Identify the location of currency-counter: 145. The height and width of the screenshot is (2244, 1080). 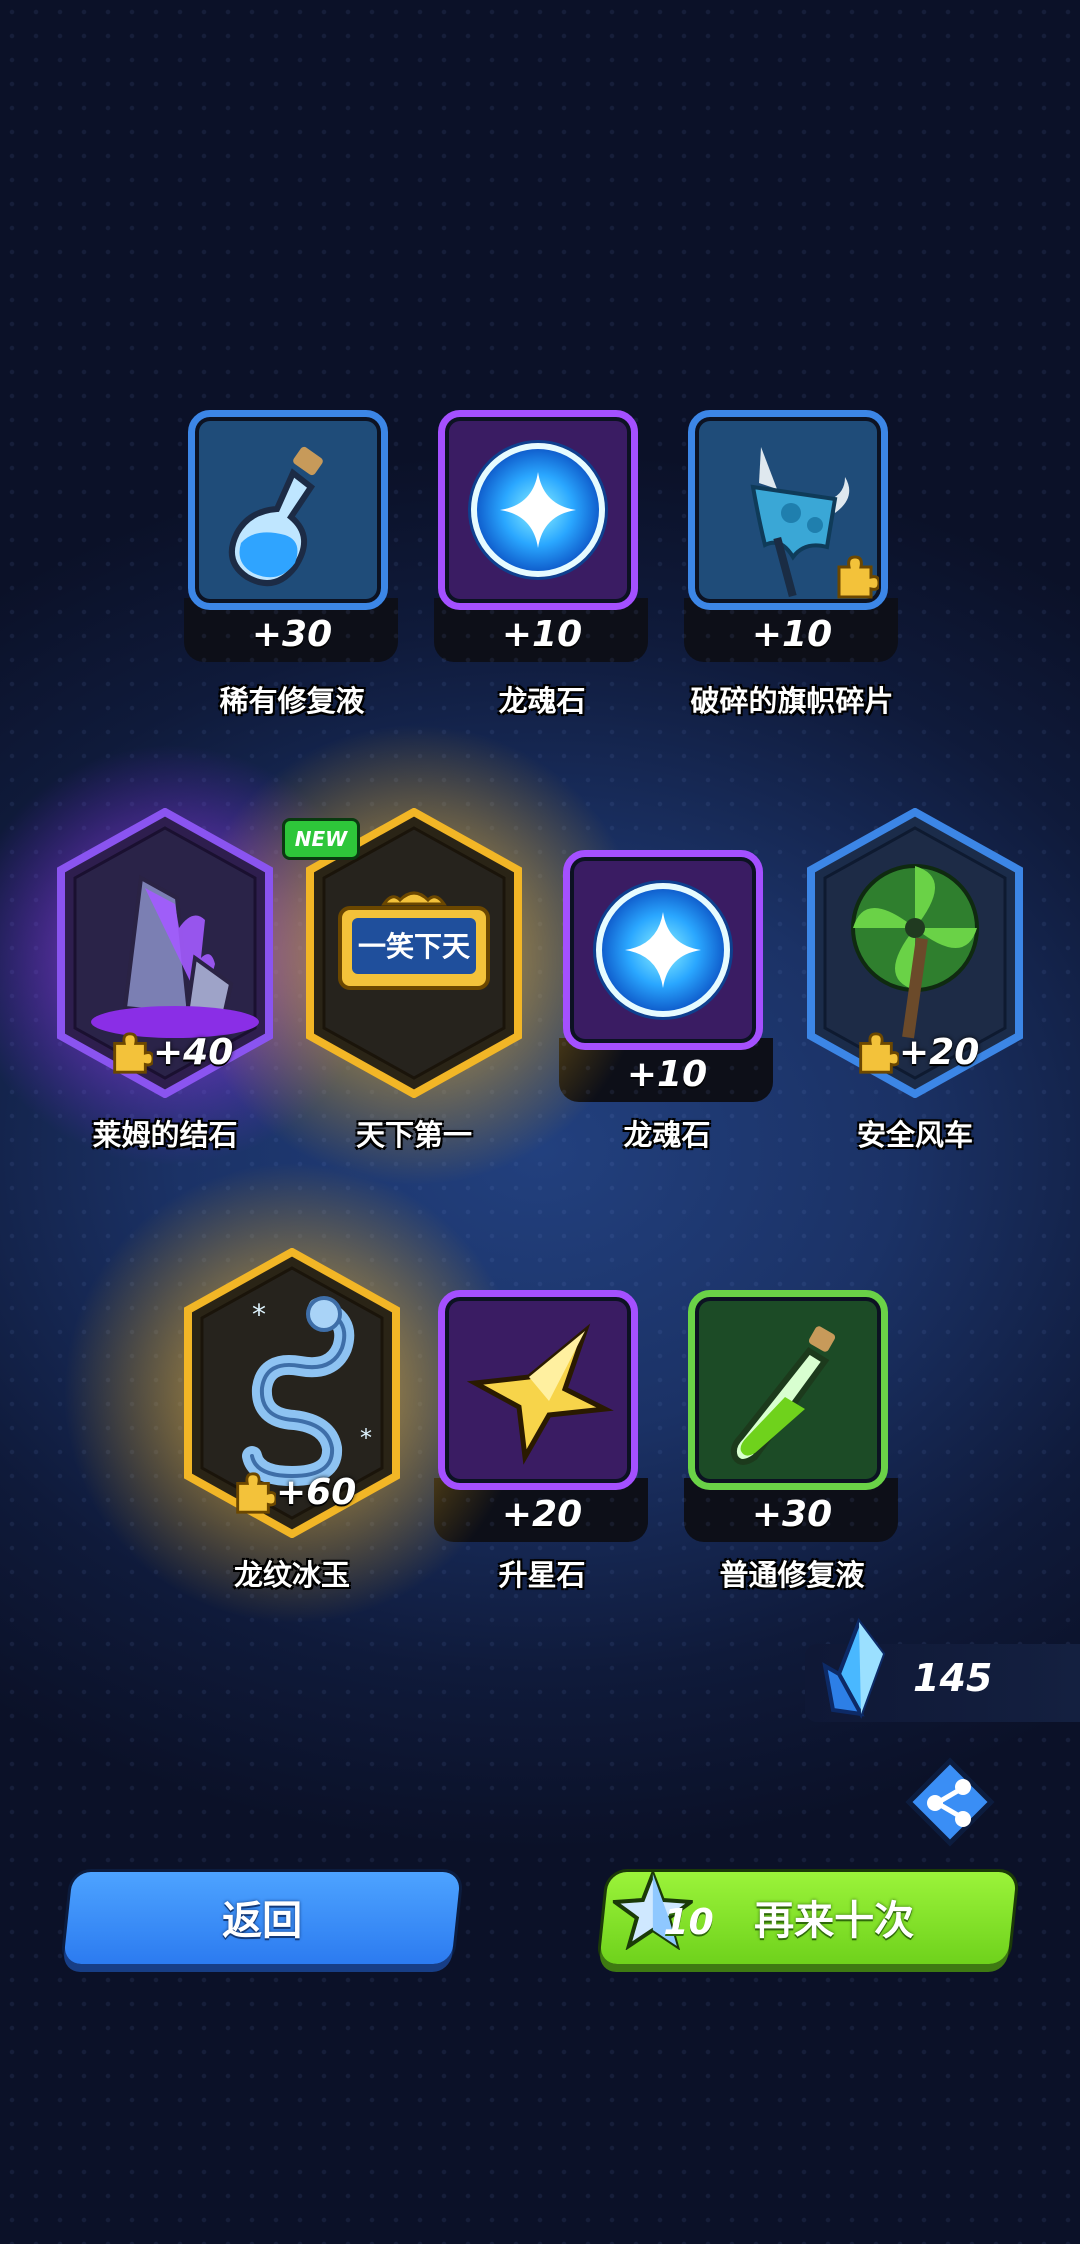
(942, 1669).